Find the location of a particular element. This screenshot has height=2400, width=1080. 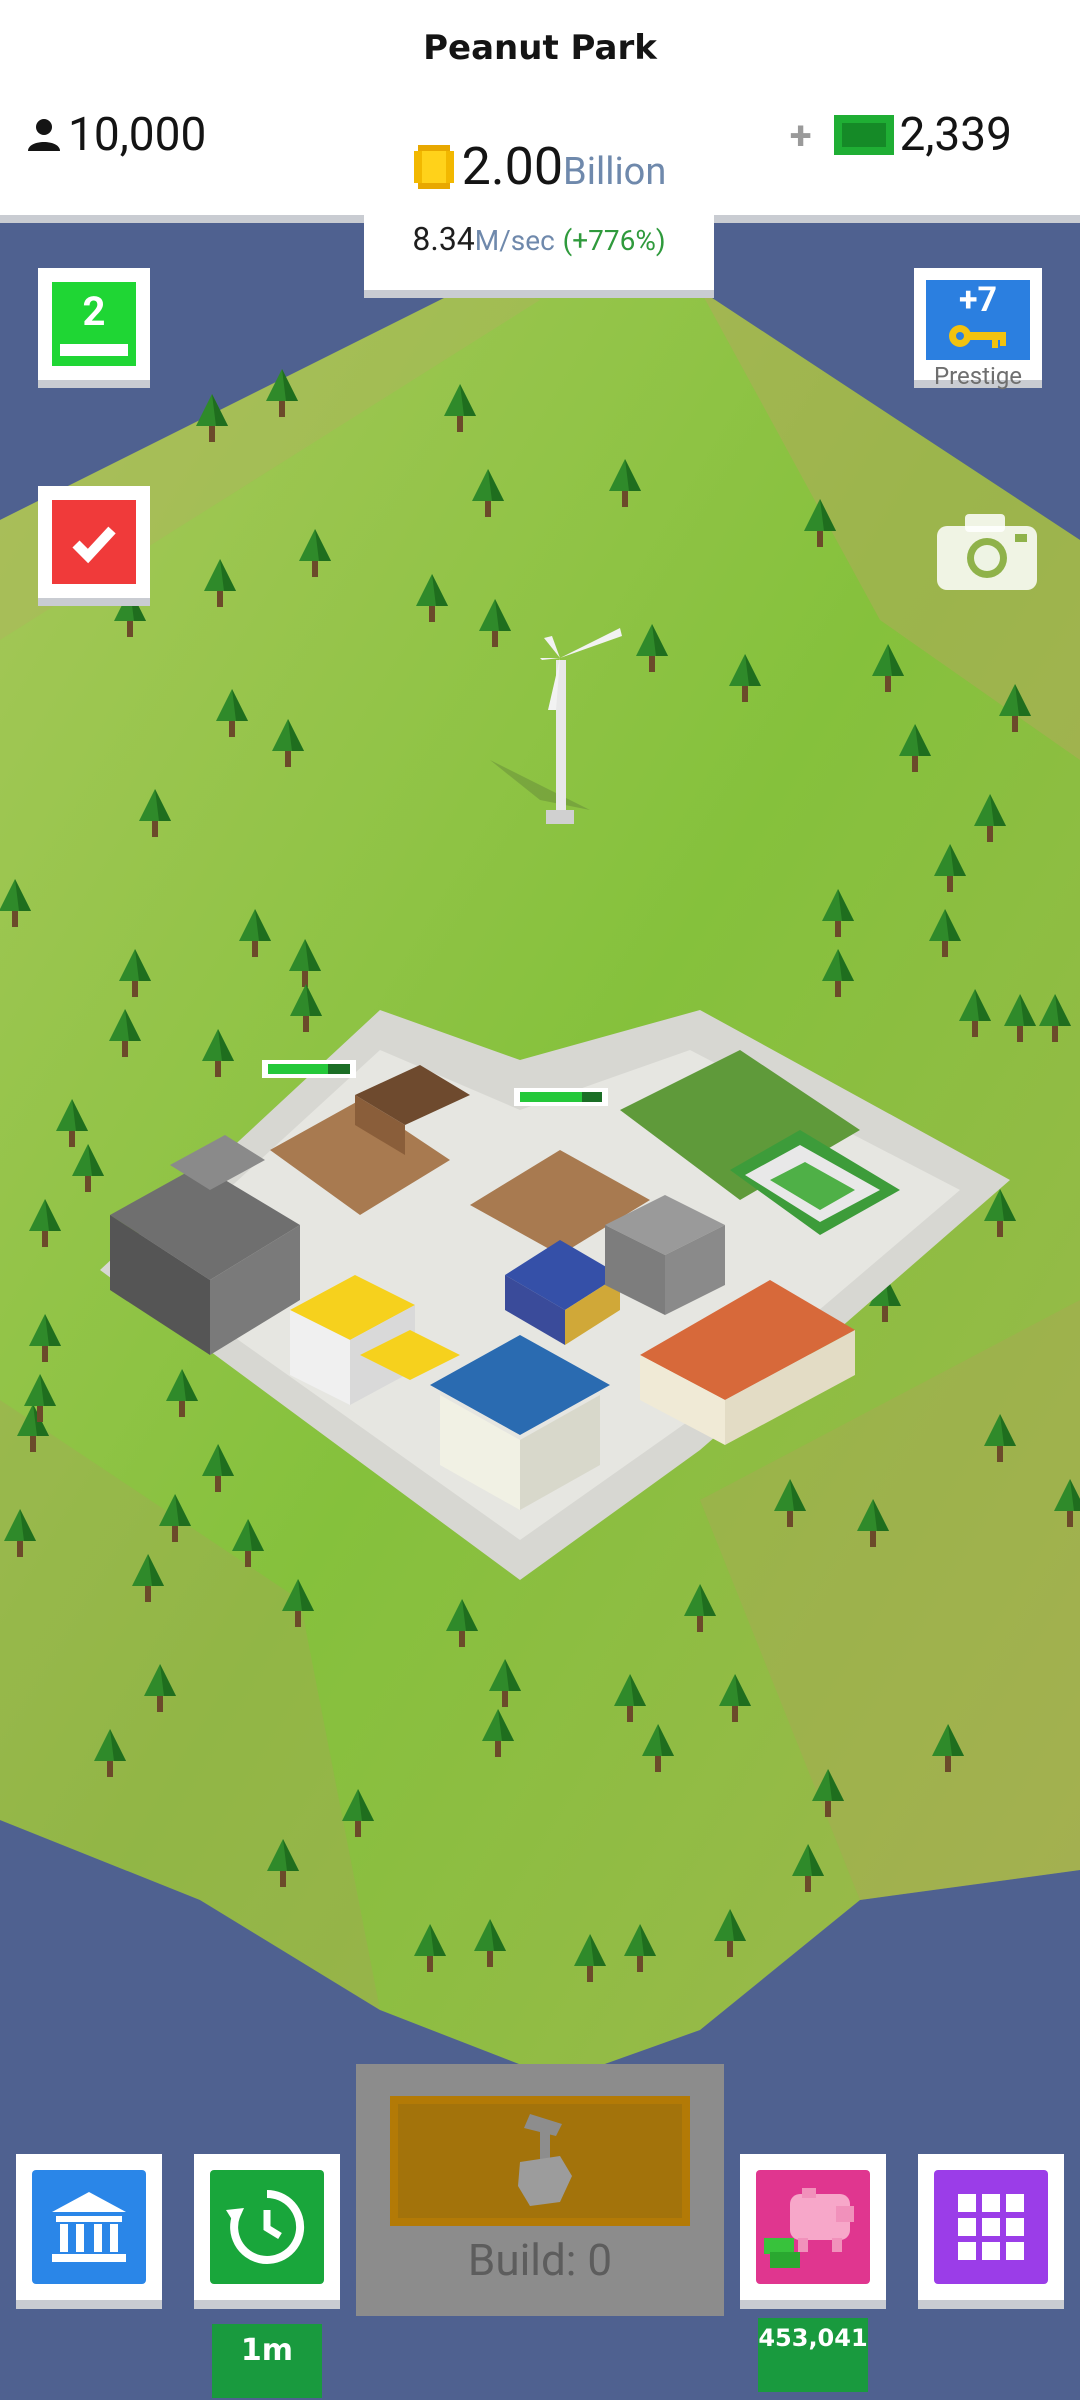

cash-bill-icon is located at coordinates (863, 135).